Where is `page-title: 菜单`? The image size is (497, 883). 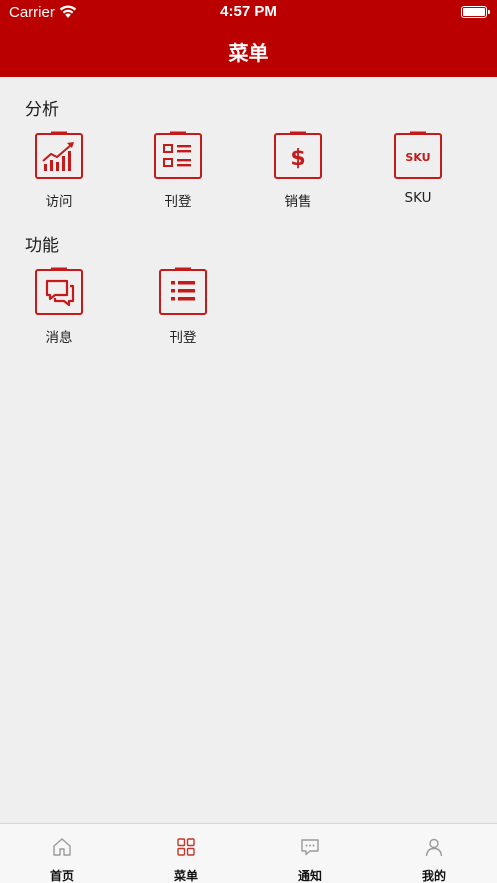 page-title: 菜单 is located at coordinates (248, 53).